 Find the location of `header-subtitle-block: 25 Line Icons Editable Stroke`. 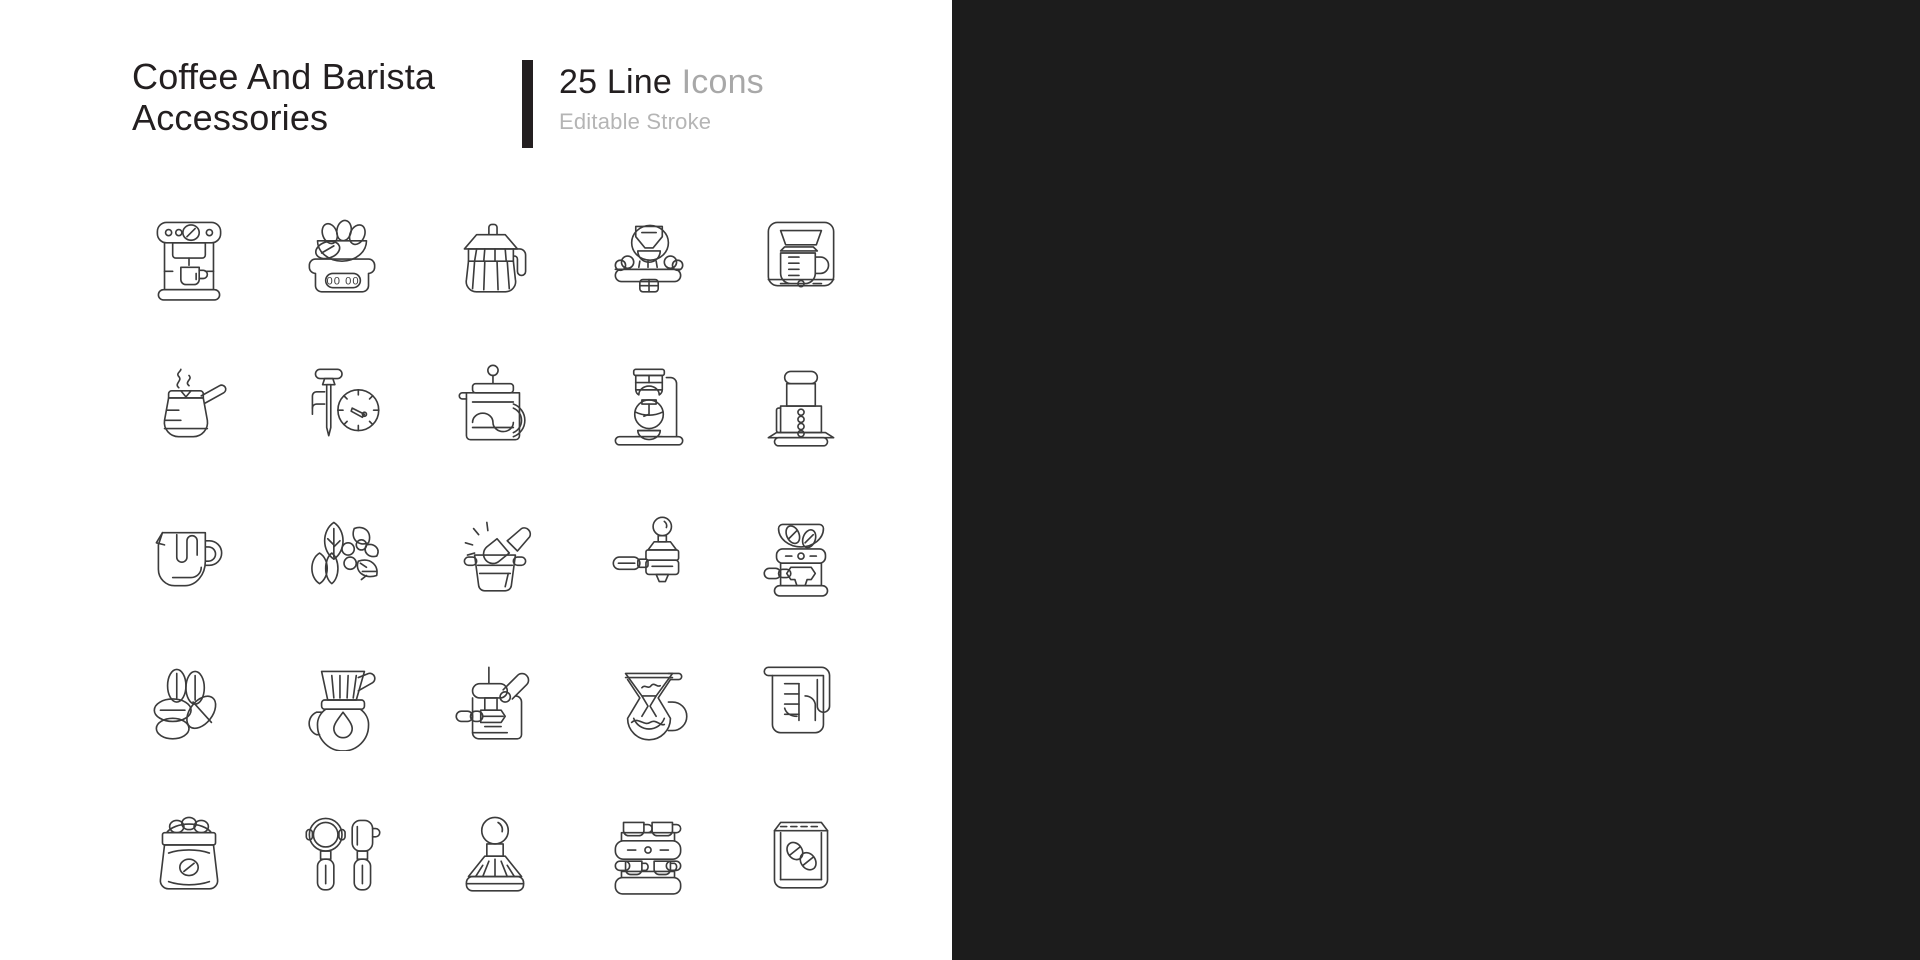

header-subtitle-block: 25 Line Icons Editable Stroke is located at coordinates (661, 96).